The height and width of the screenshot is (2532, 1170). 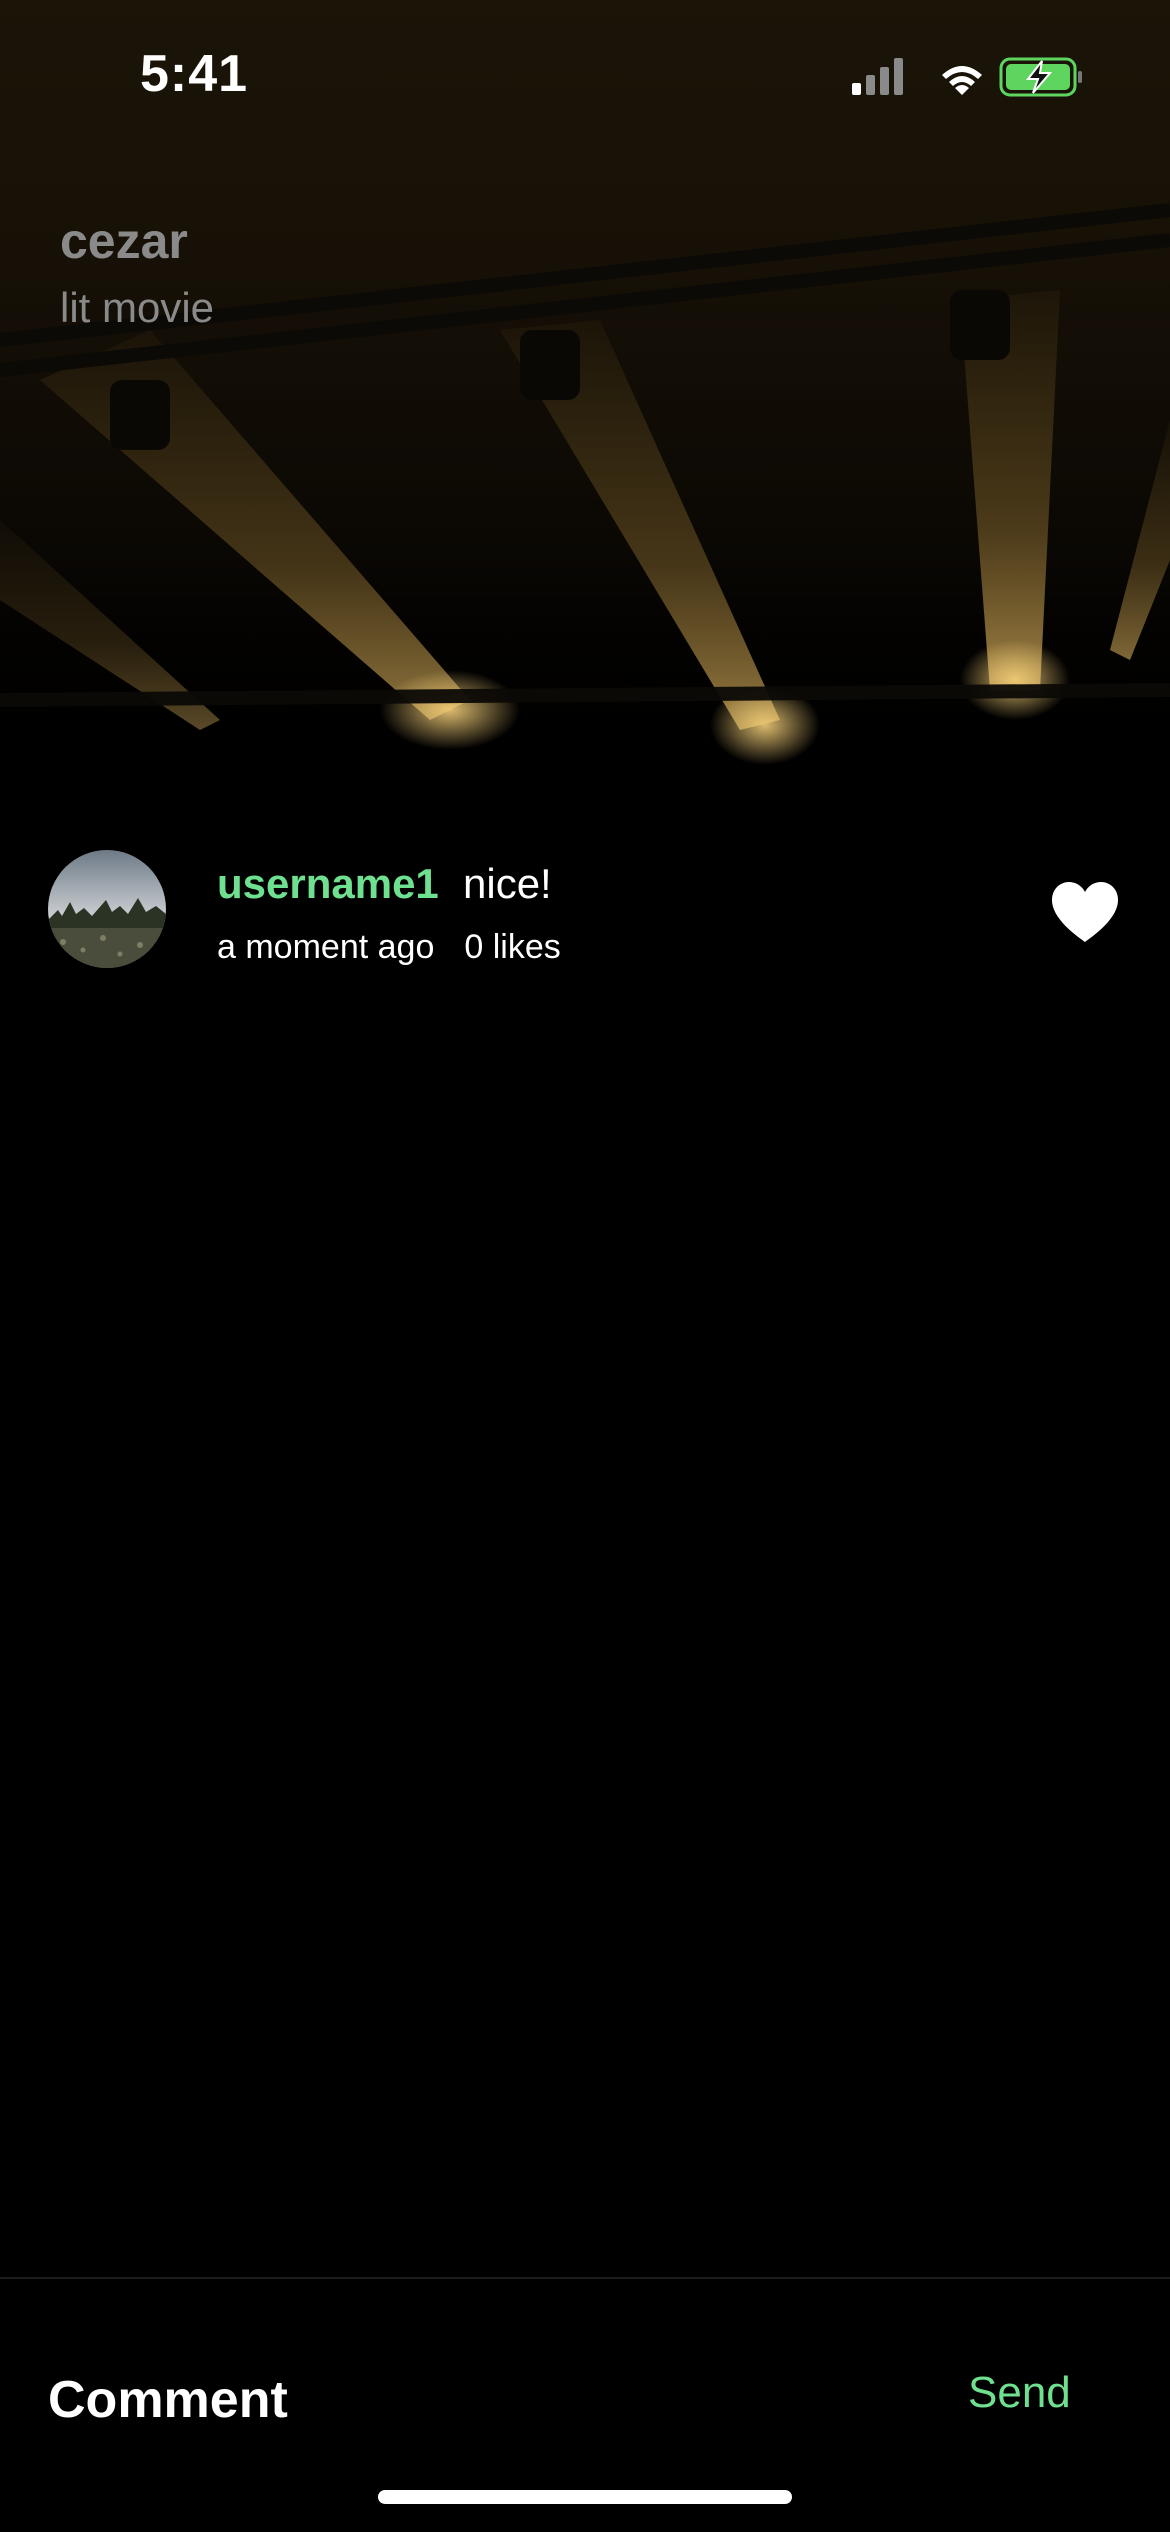 What do you see at coordinates (877, 76) in the screenshot?
I see `cellular-signal-icon` at bounding box center [877, 76].